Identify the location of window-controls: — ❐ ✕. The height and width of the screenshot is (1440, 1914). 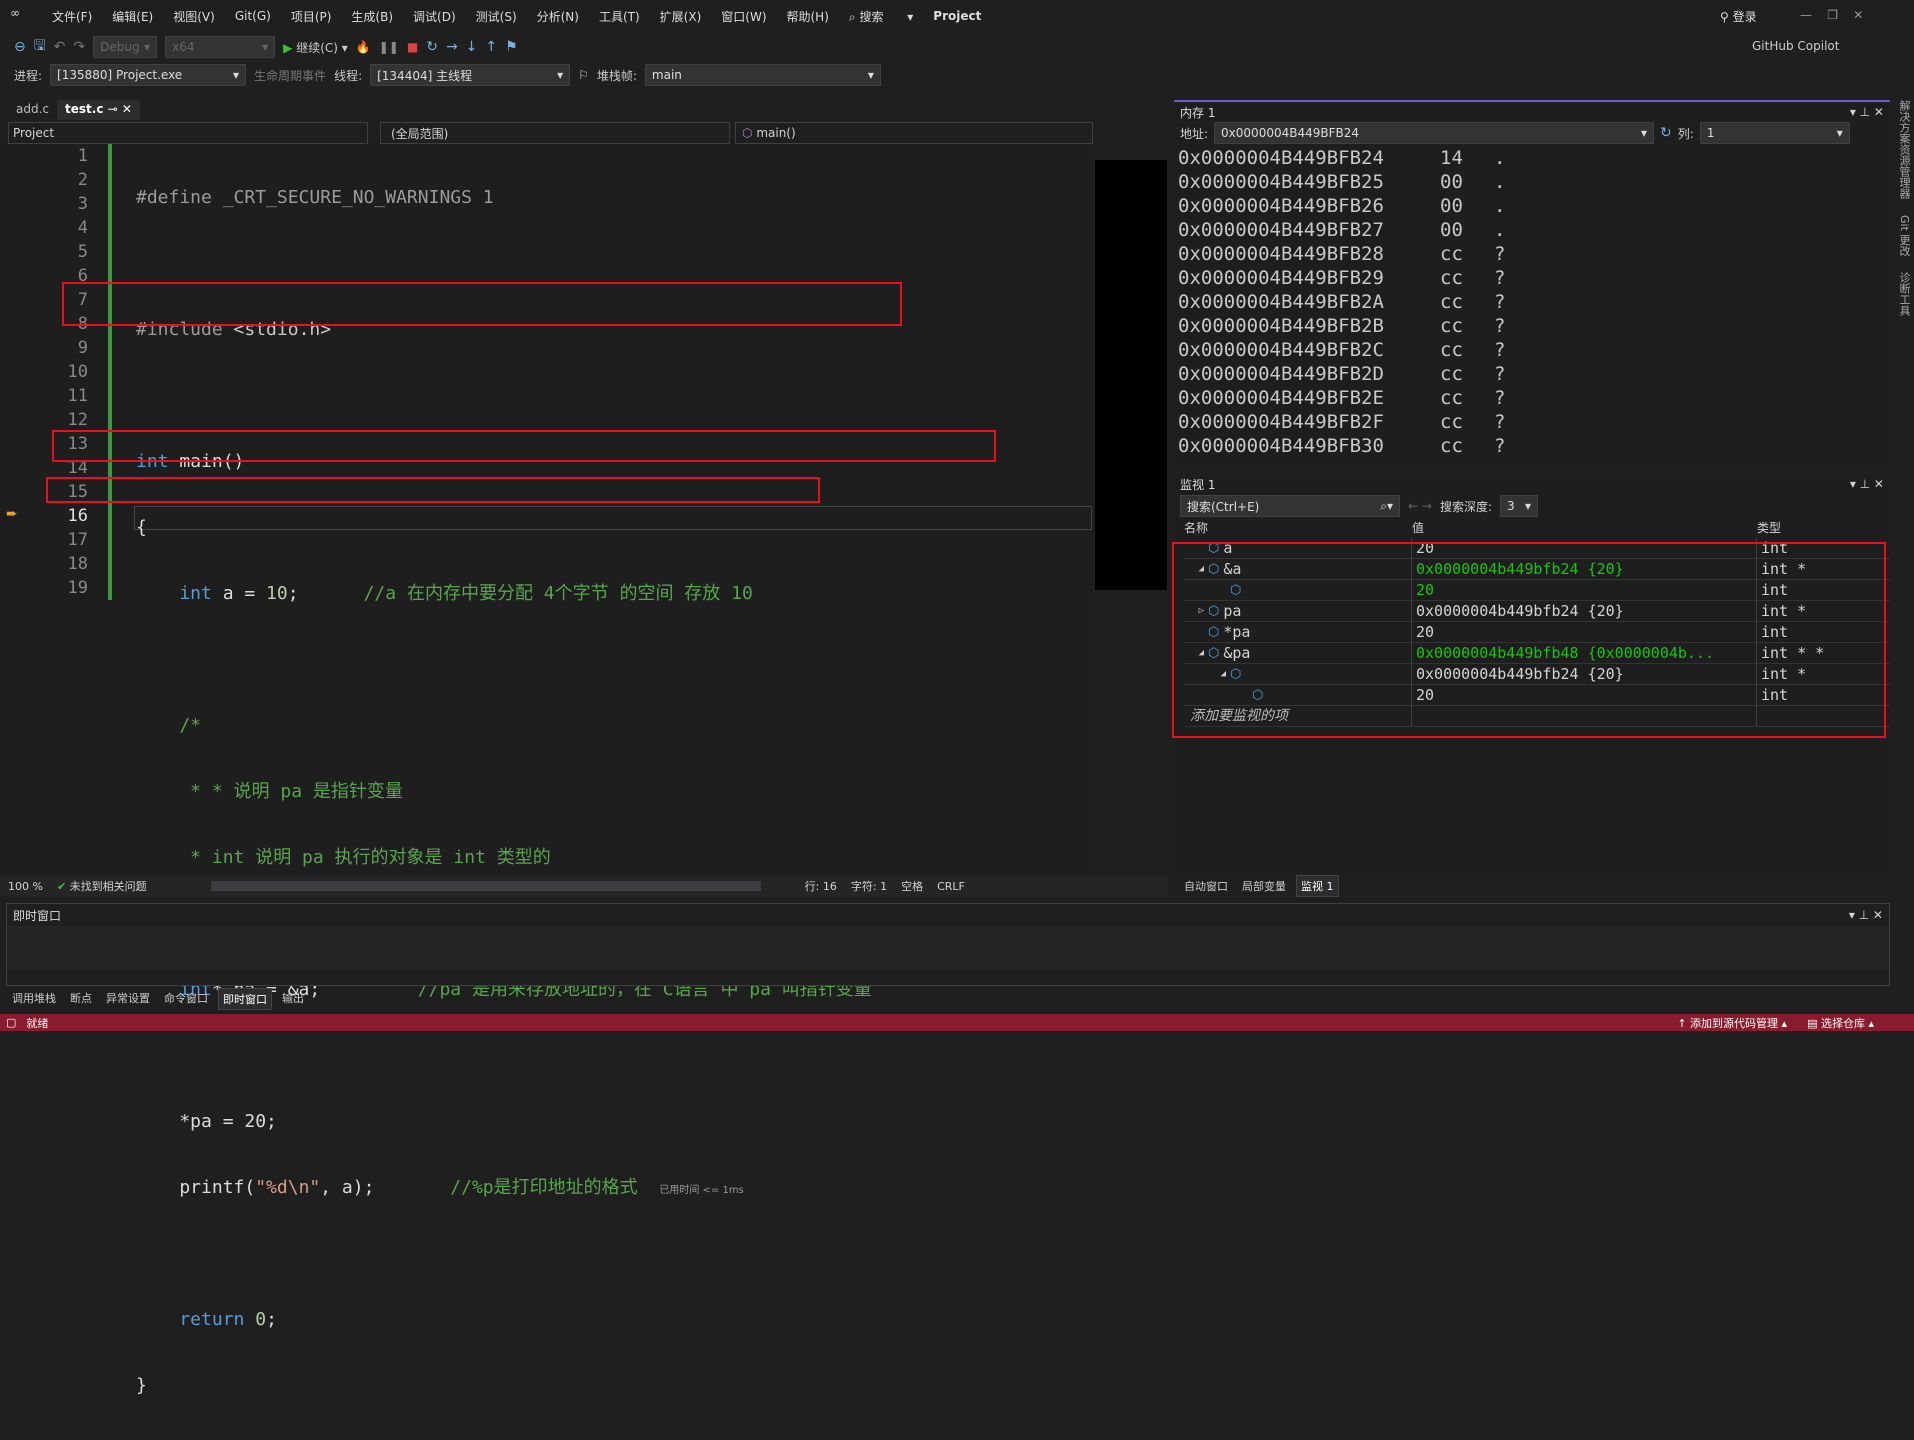
(1831, 15).